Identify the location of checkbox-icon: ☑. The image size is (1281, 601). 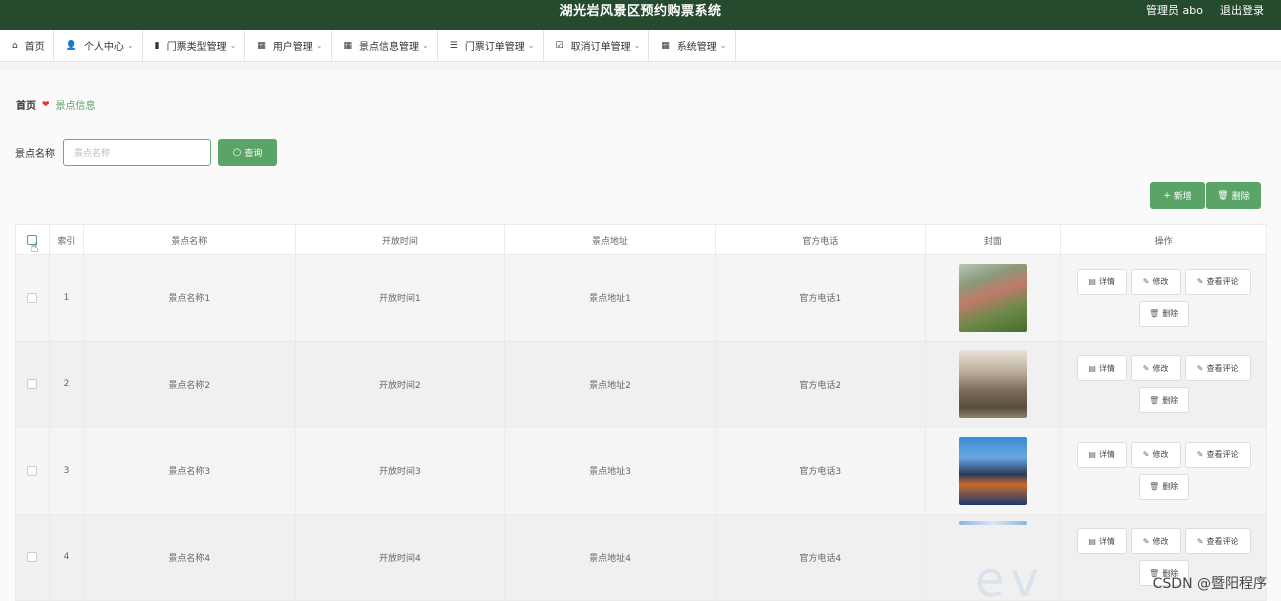
(559, 45).